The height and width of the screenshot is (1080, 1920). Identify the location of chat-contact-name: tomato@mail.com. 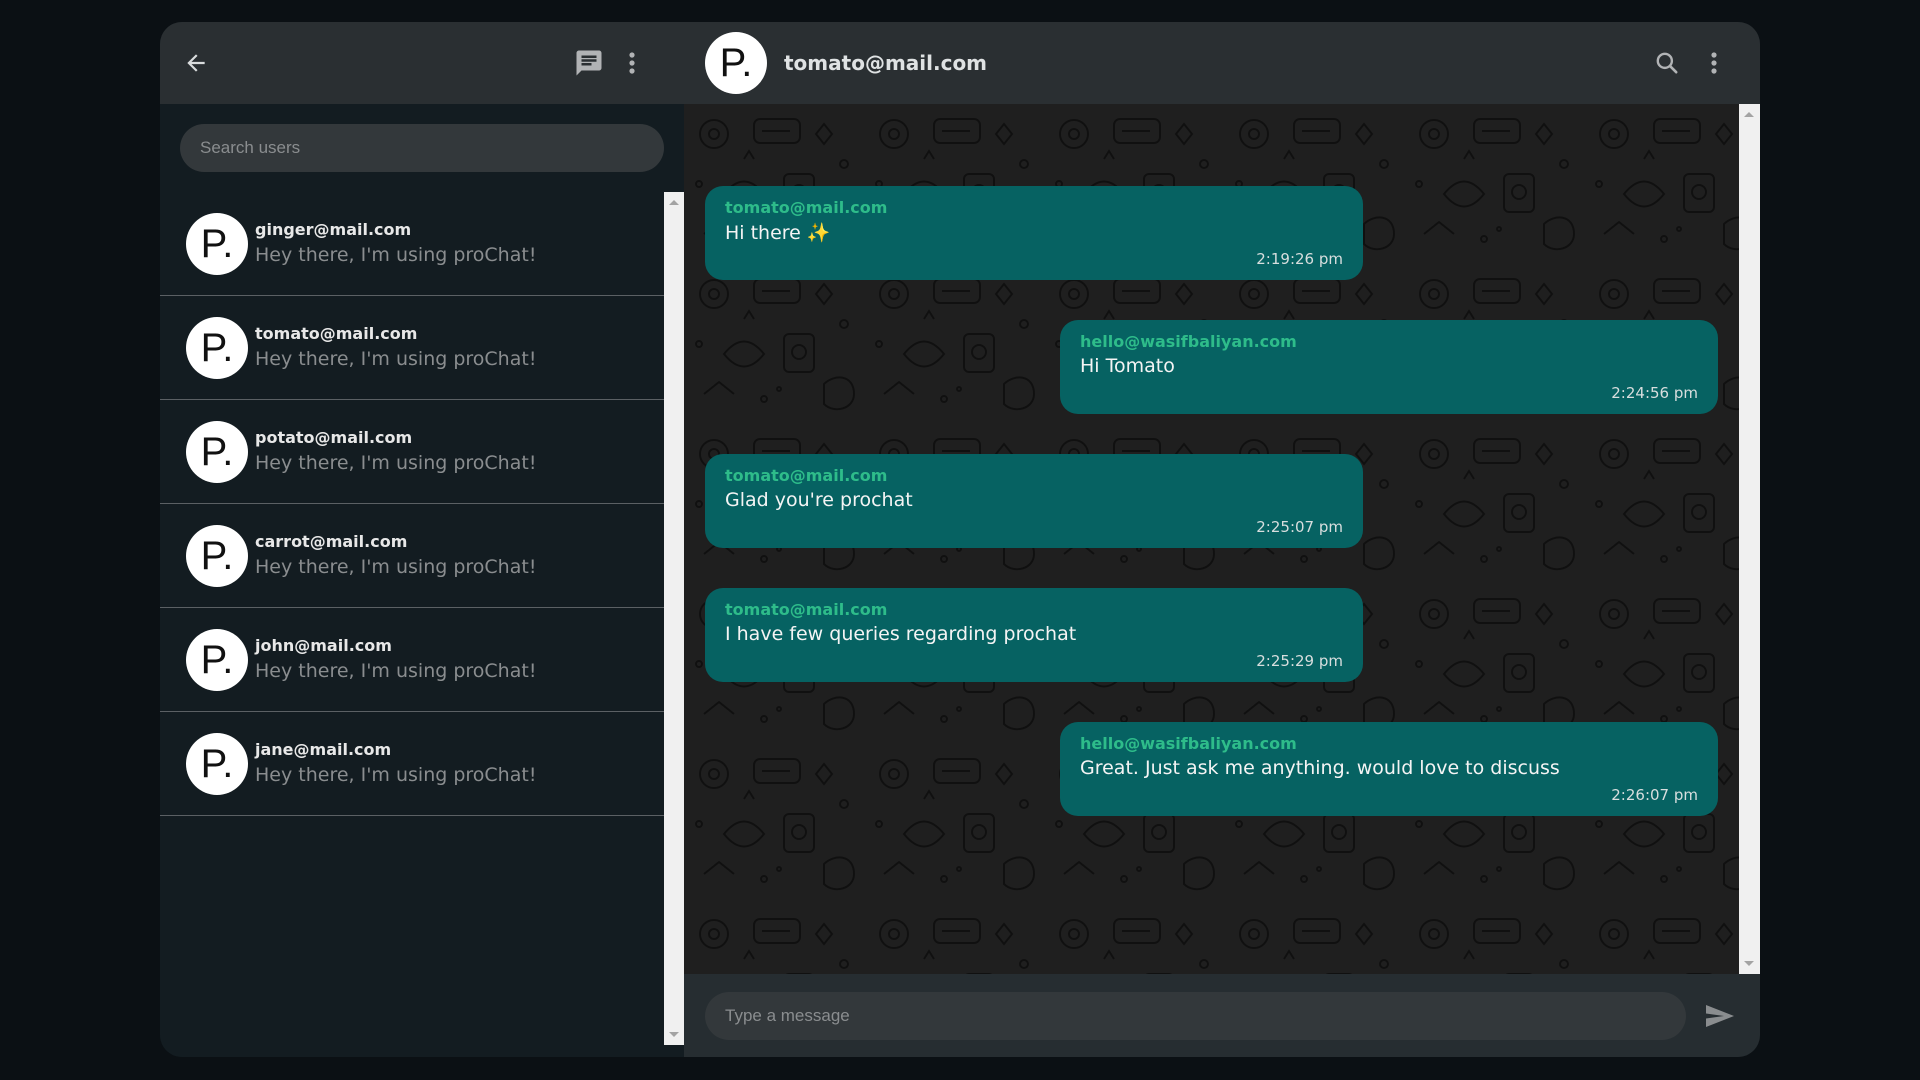
(886, 63).